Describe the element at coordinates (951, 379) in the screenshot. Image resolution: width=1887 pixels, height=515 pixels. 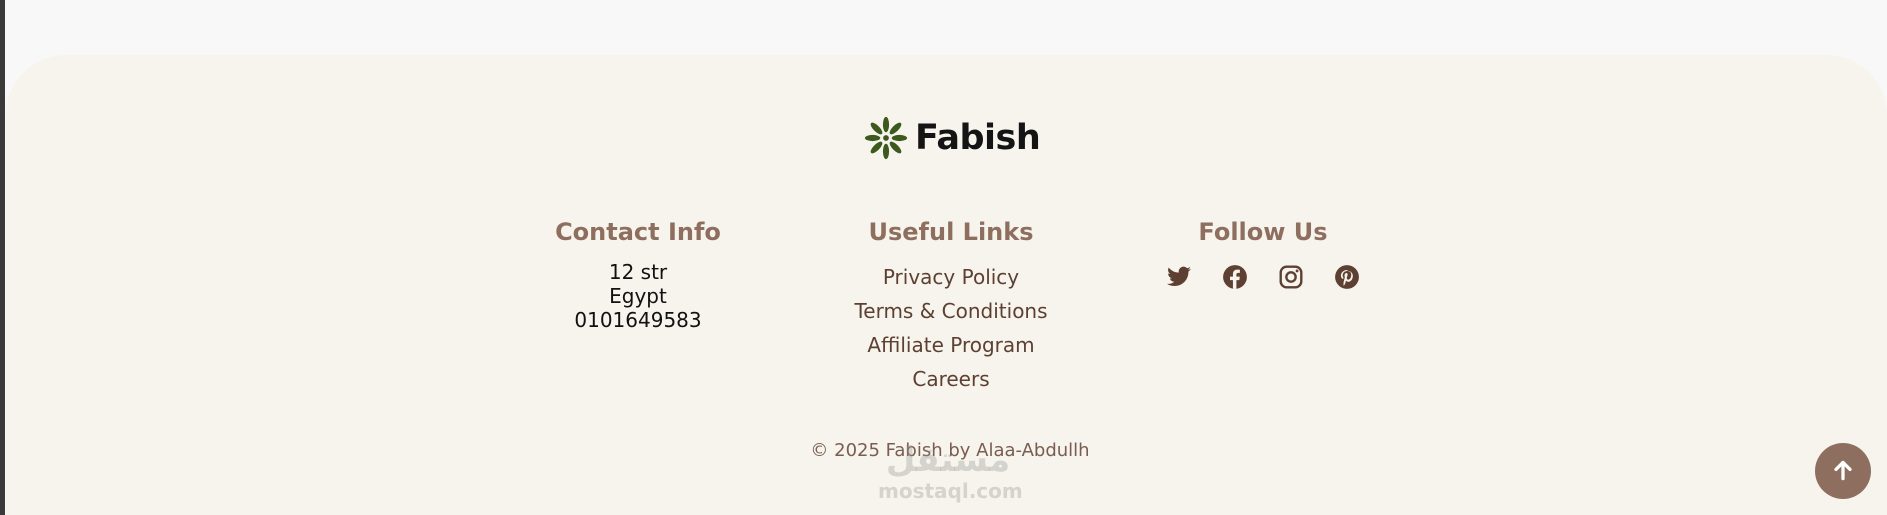
I see `careers-link: Careers` at that location.